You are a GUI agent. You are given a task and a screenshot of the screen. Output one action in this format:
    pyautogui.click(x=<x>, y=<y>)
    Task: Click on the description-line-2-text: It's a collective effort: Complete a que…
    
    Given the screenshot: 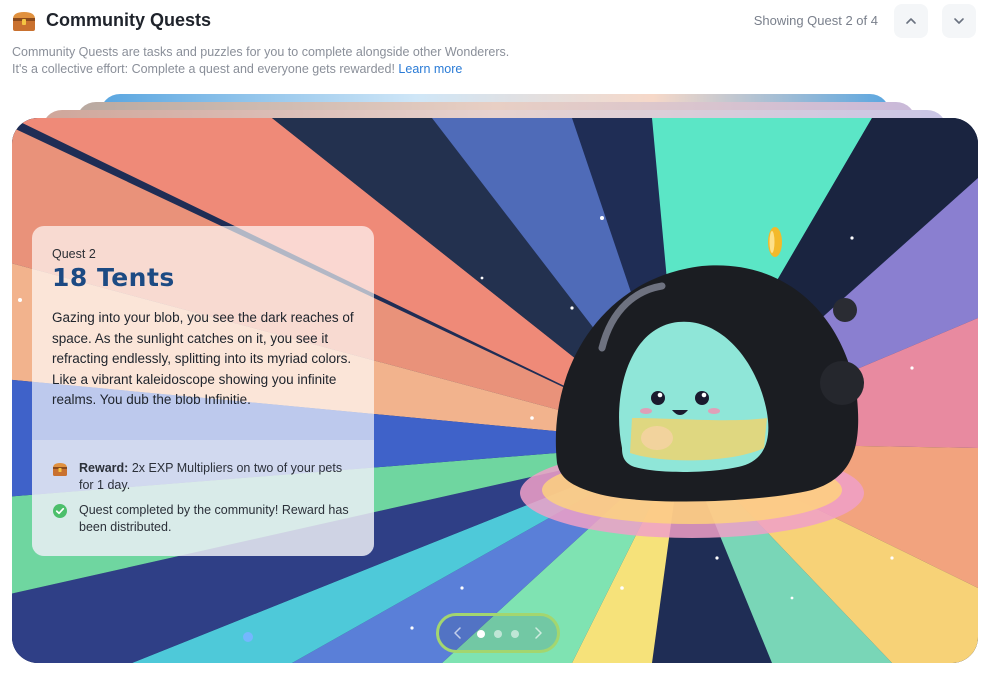 What is the action you would take?
    pyautogui.click(x=203, y=69)
    